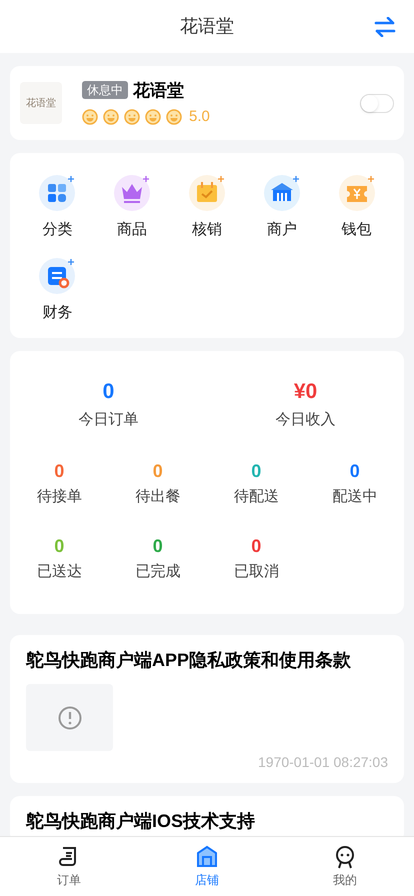  Describe the element at coordinates (199, 117) in the screenshot. I see `rating-value: 5.0` at that location.